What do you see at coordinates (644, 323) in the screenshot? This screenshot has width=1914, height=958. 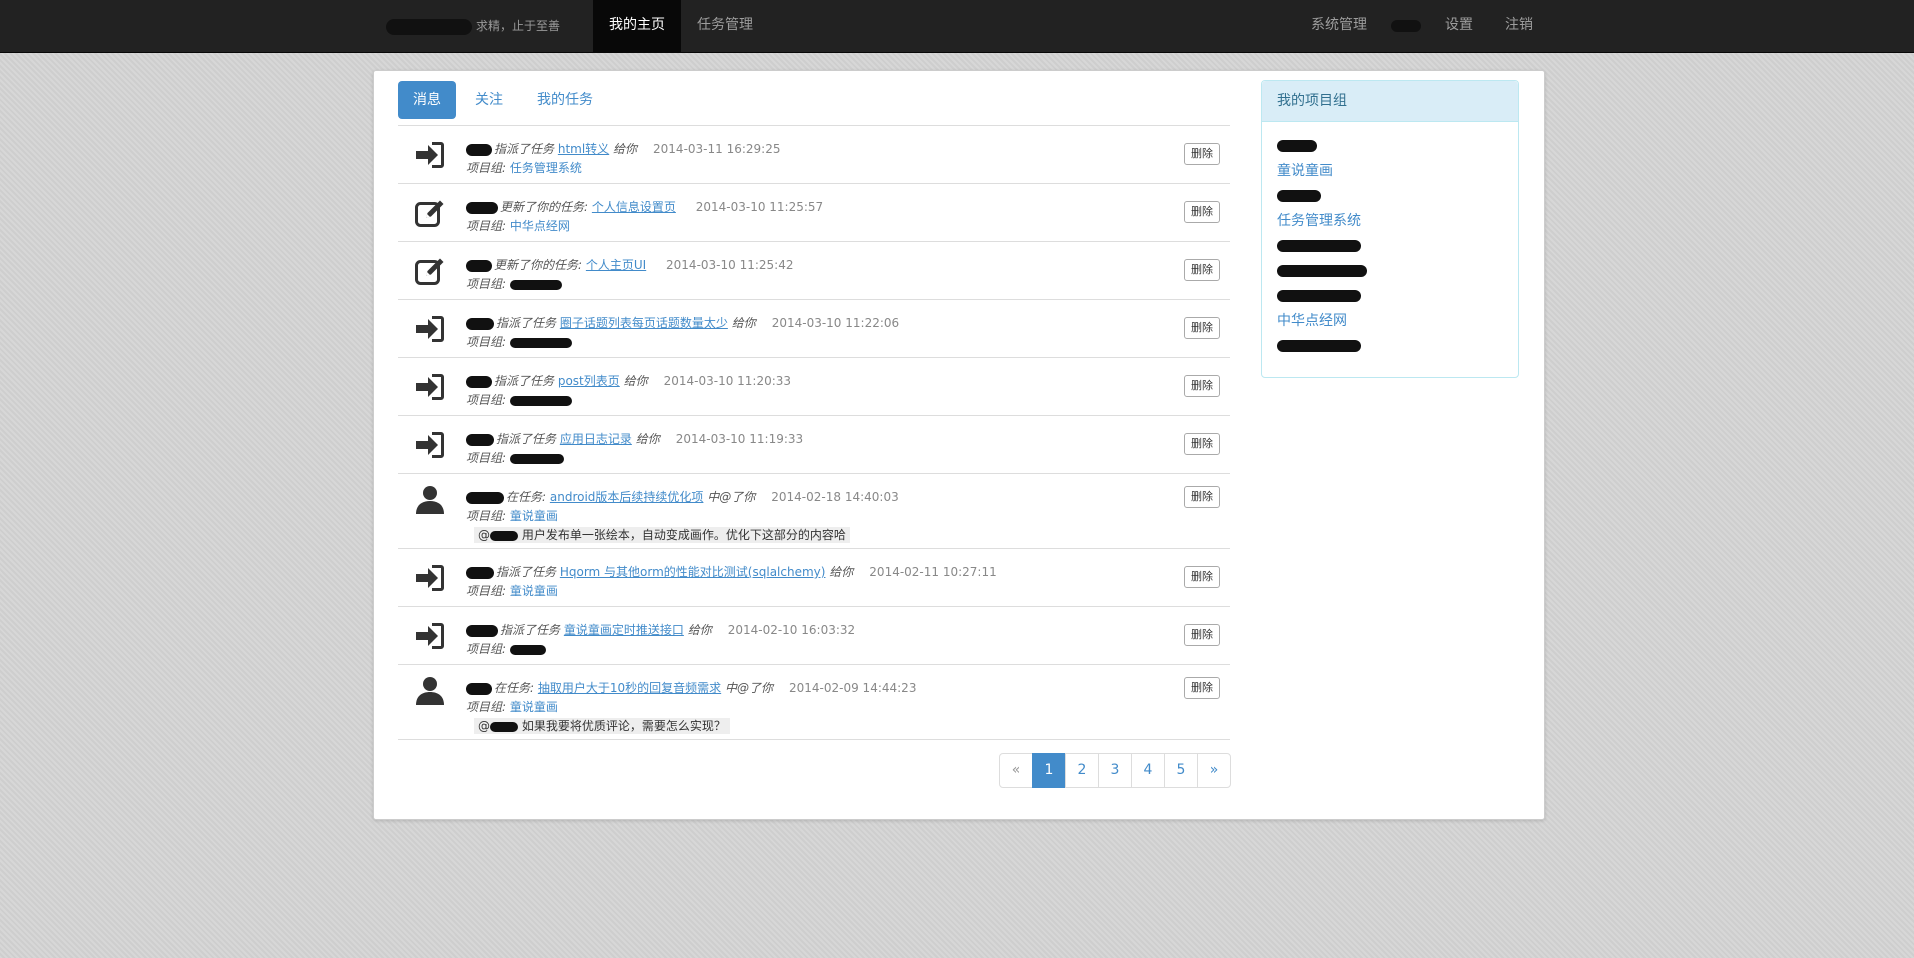 I see `task-link: 圈子话题列表每页话题数量太少` at bounding box center [644, 323].